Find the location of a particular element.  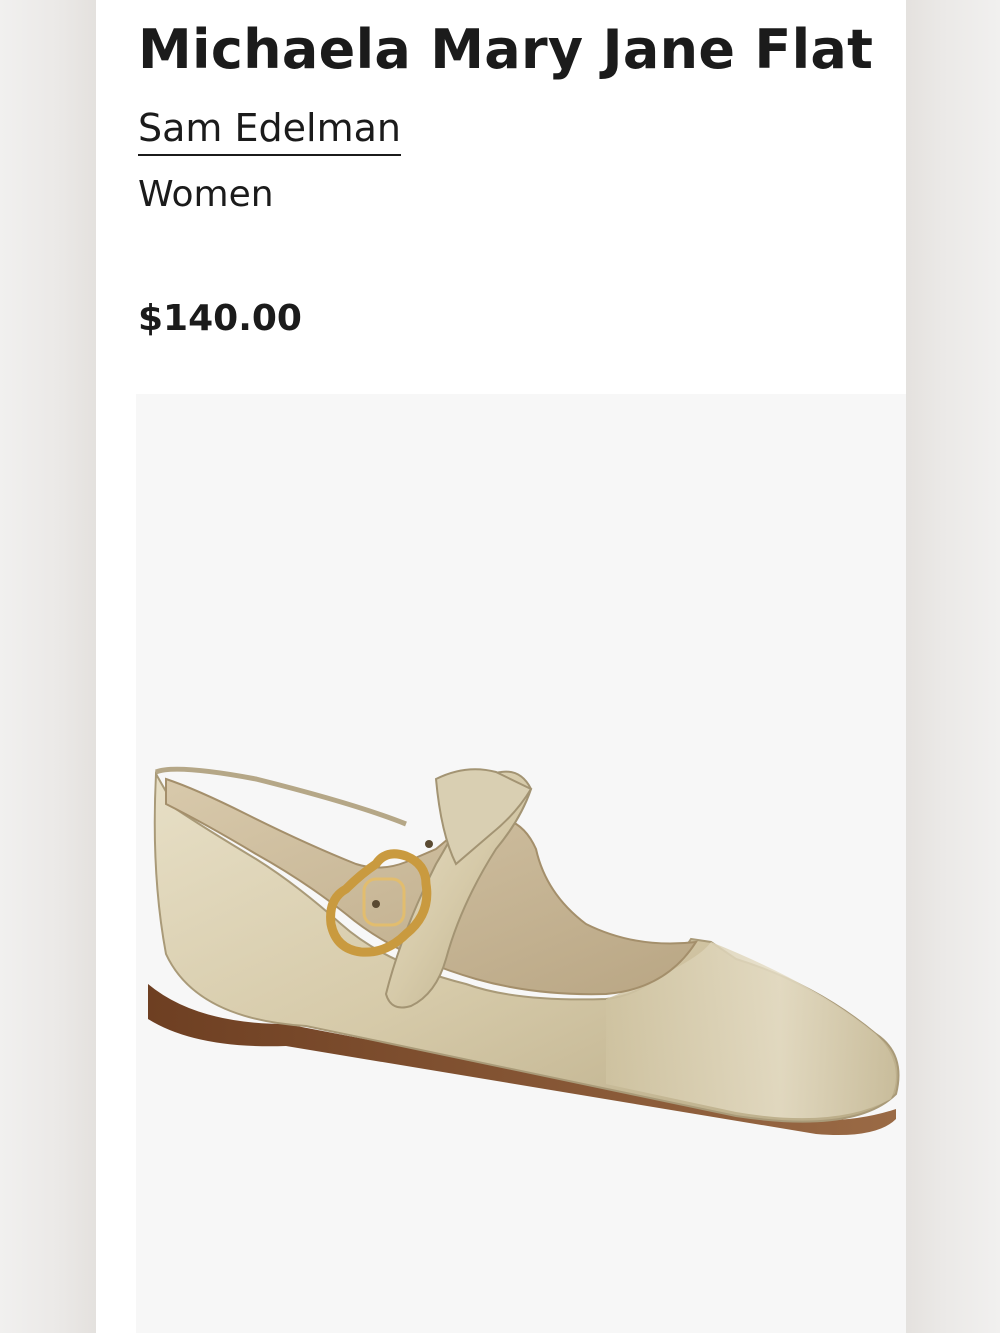

brand-link: Sam Edelman is located at coordinates (269, 131).